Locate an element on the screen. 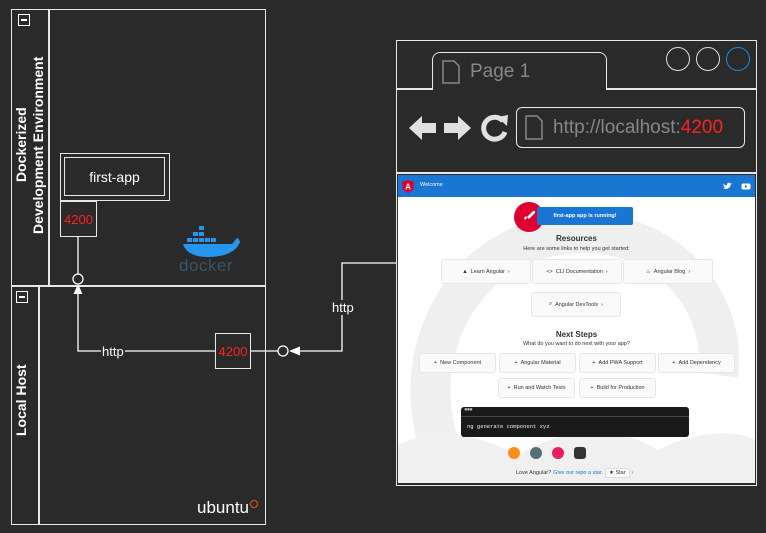 This screenshot has height=533, width=766. address-bar: http://localhost:4200 is located at coordinates (630, 127).